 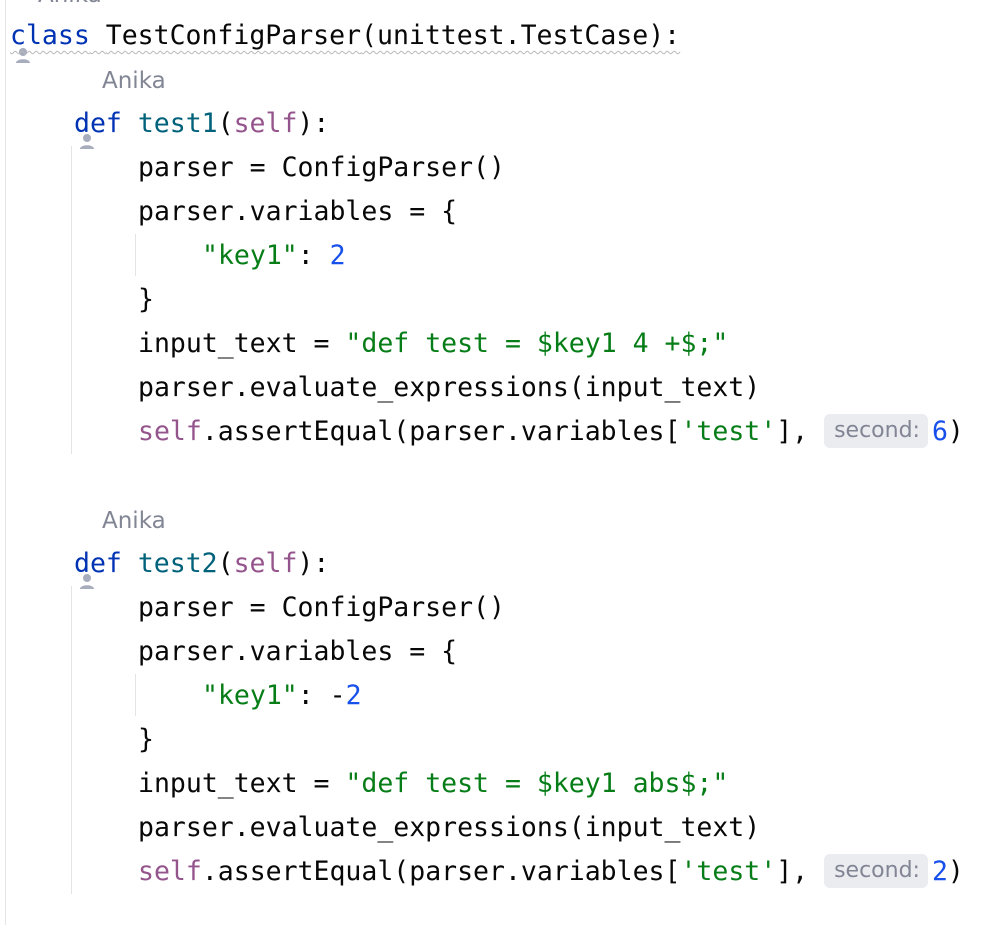 I want to click on class-name: TestConfigParser, so click(x=233, y=35).